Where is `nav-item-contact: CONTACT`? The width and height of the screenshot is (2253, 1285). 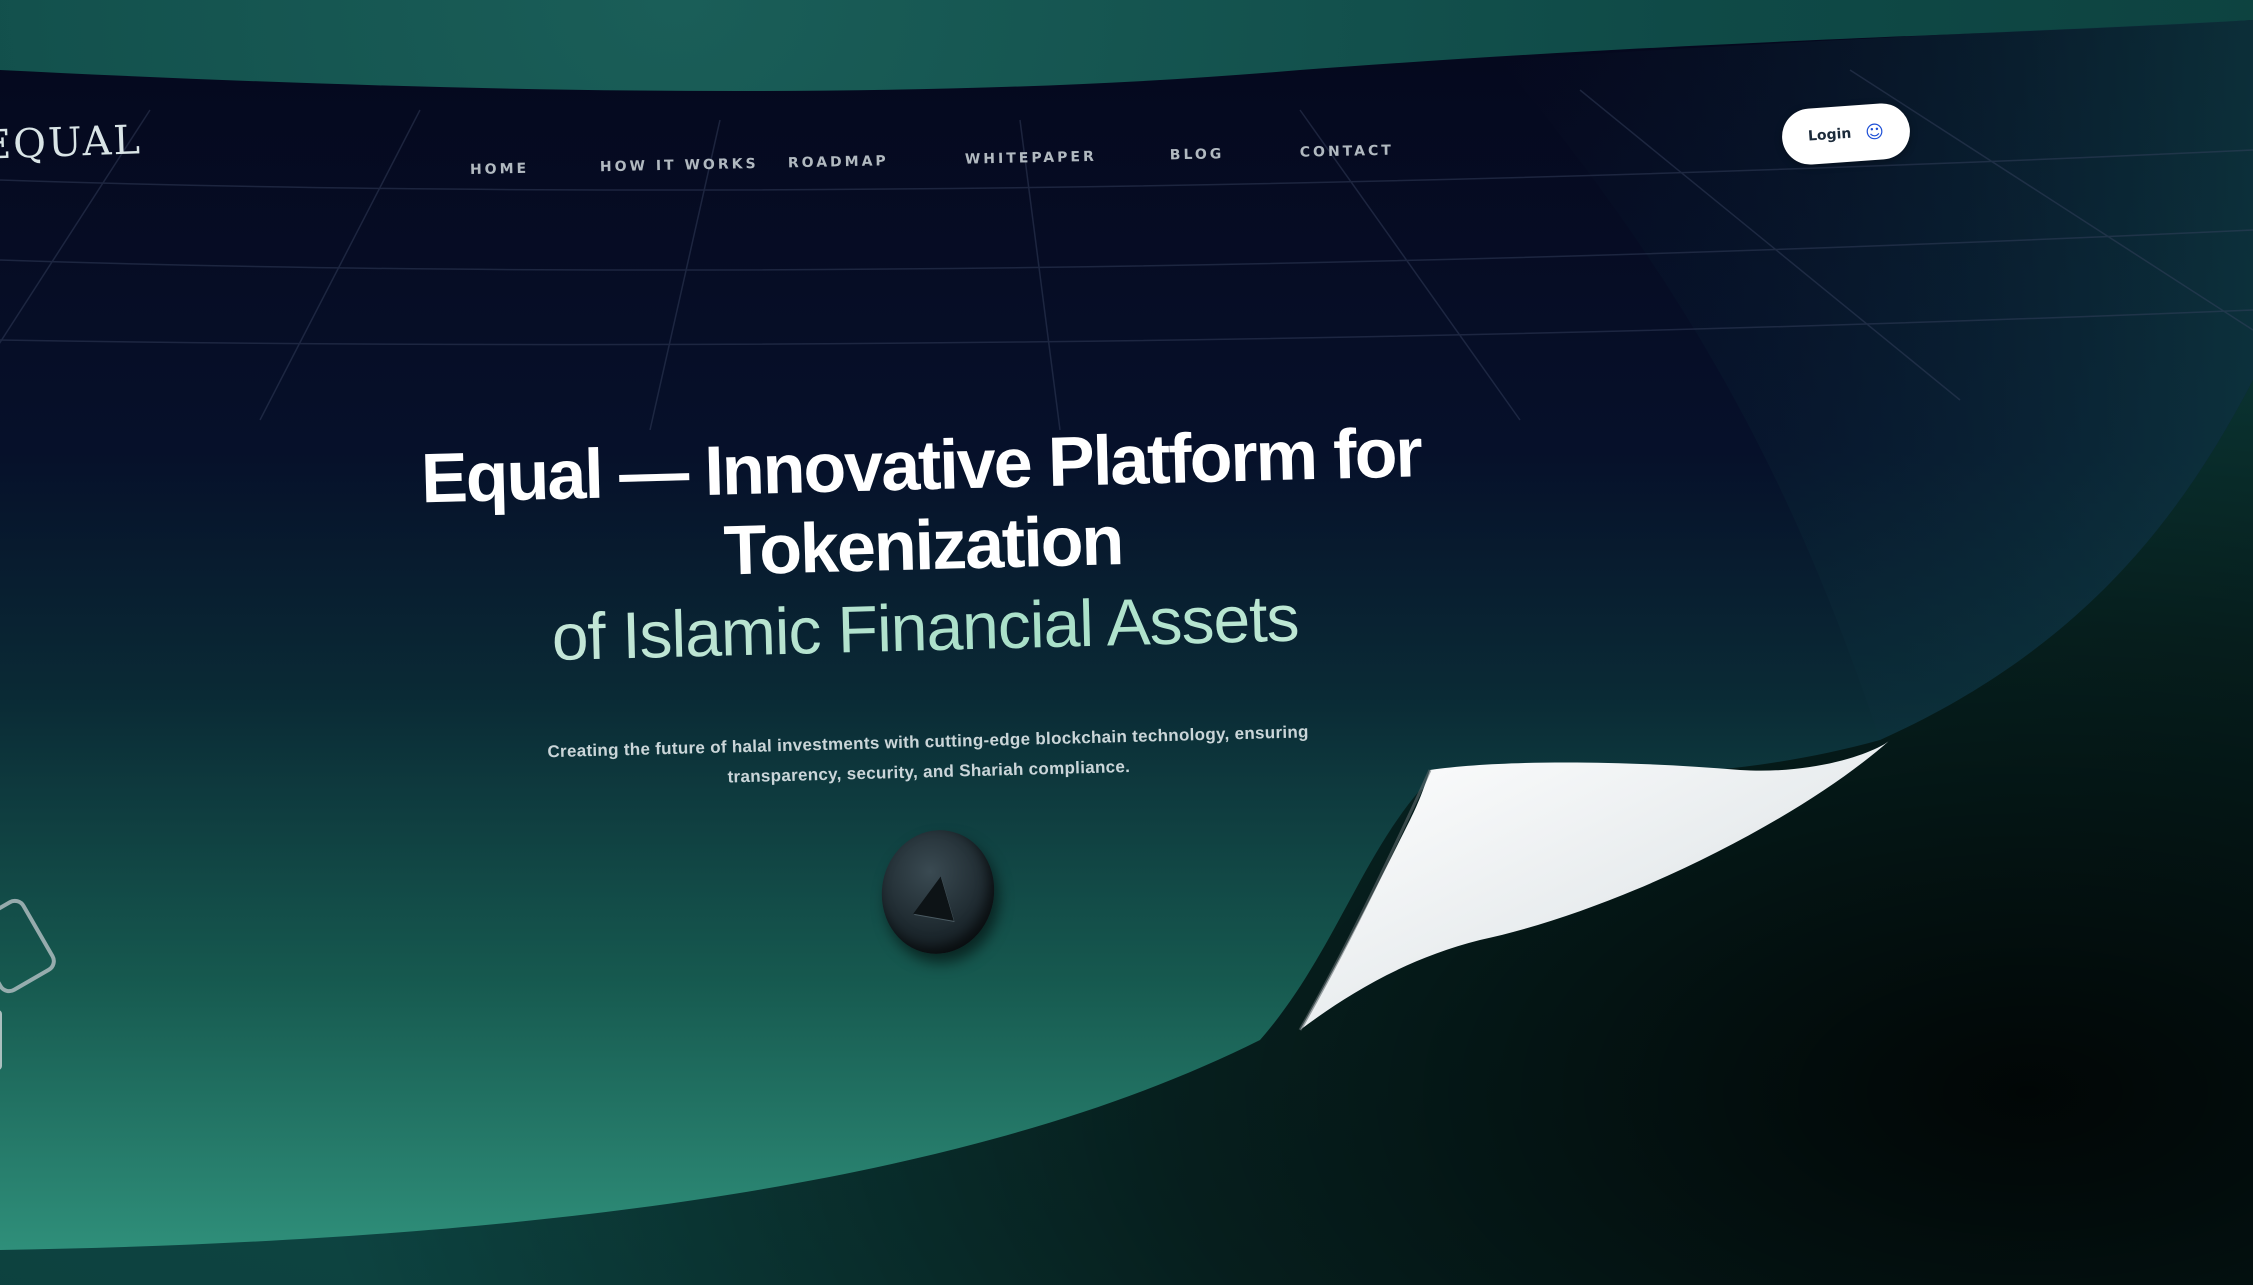
nav-item-contact: CONTACT is located at coordinates (1347, 152).